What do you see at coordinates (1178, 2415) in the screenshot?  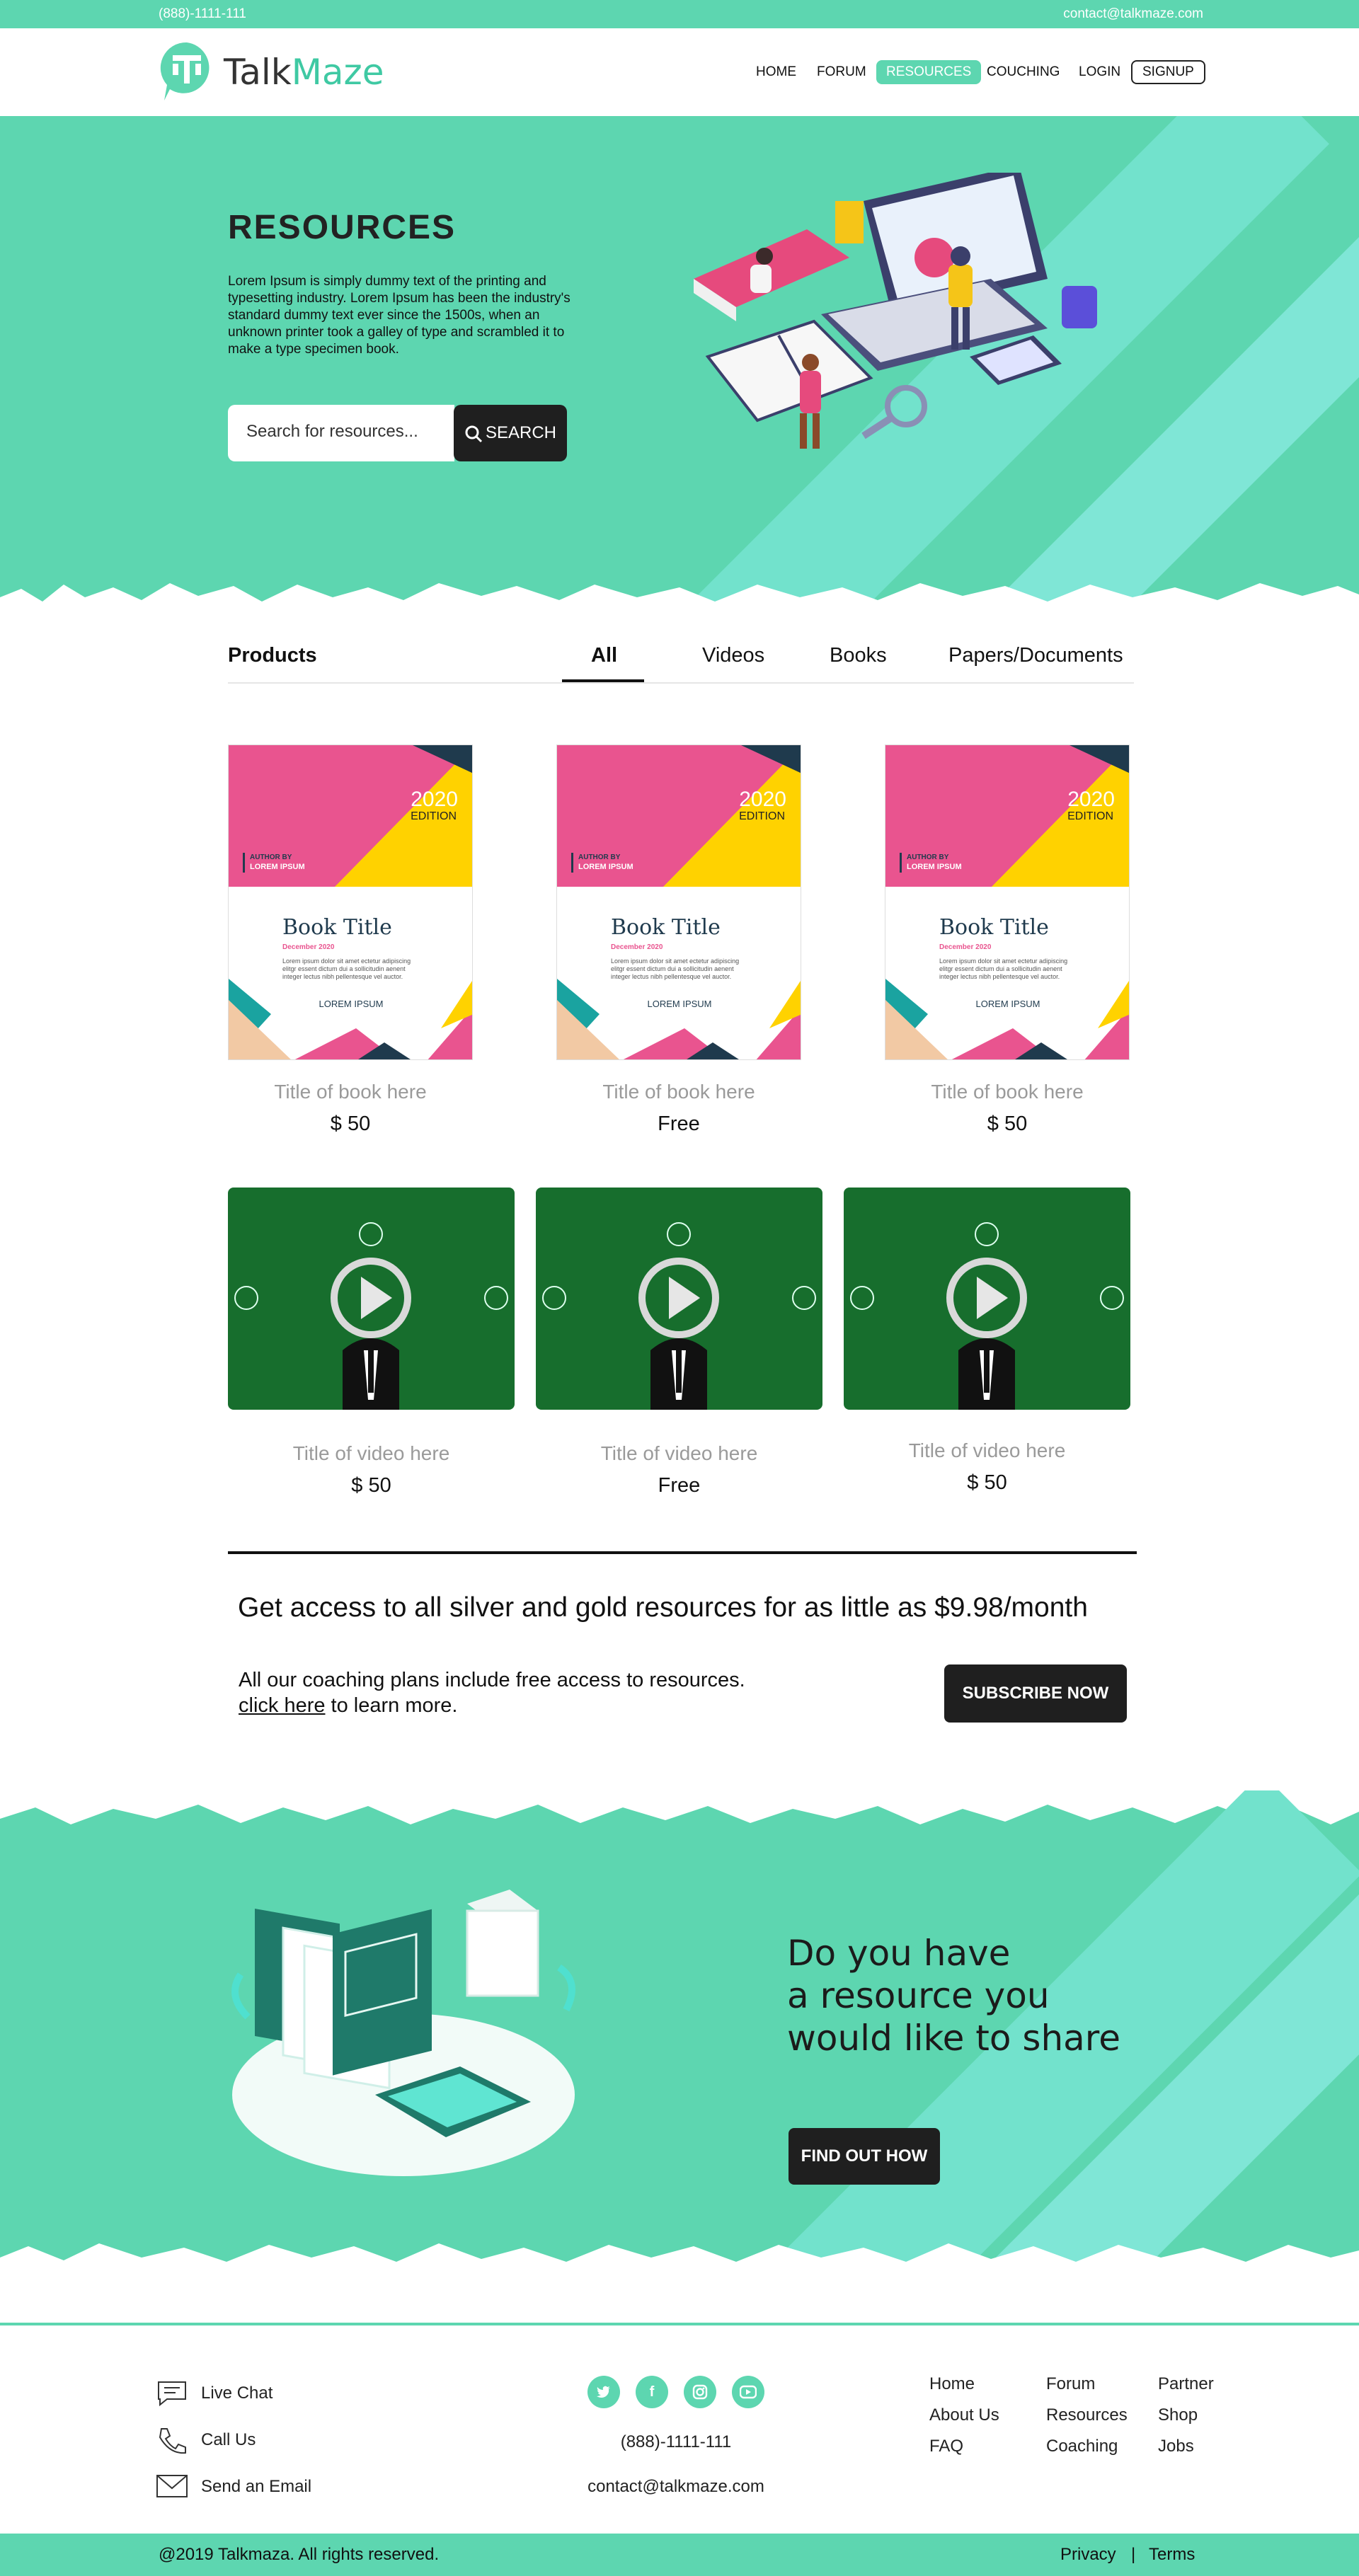 I see `footer-link-shop: Shop` at bounding box center [1178, 2415].